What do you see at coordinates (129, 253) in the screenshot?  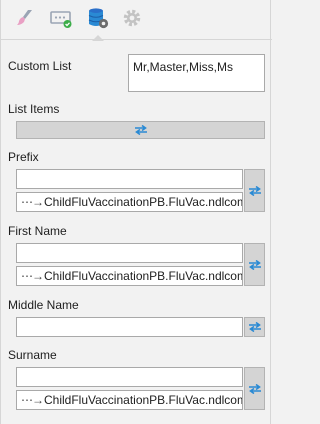 I see `first-name-input` at bounding box center [129, 253].